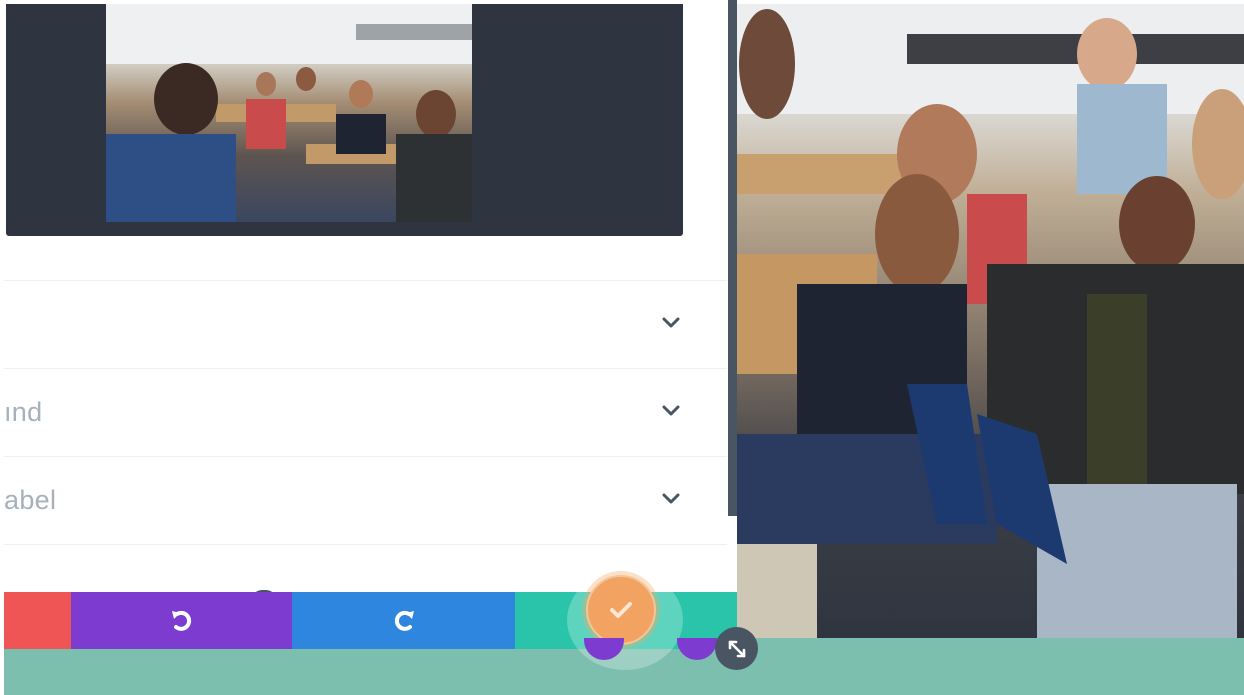 The width and height of the screenshot is (1244, 695). I want to click on image-thumbnail-art, so click(289, 113).